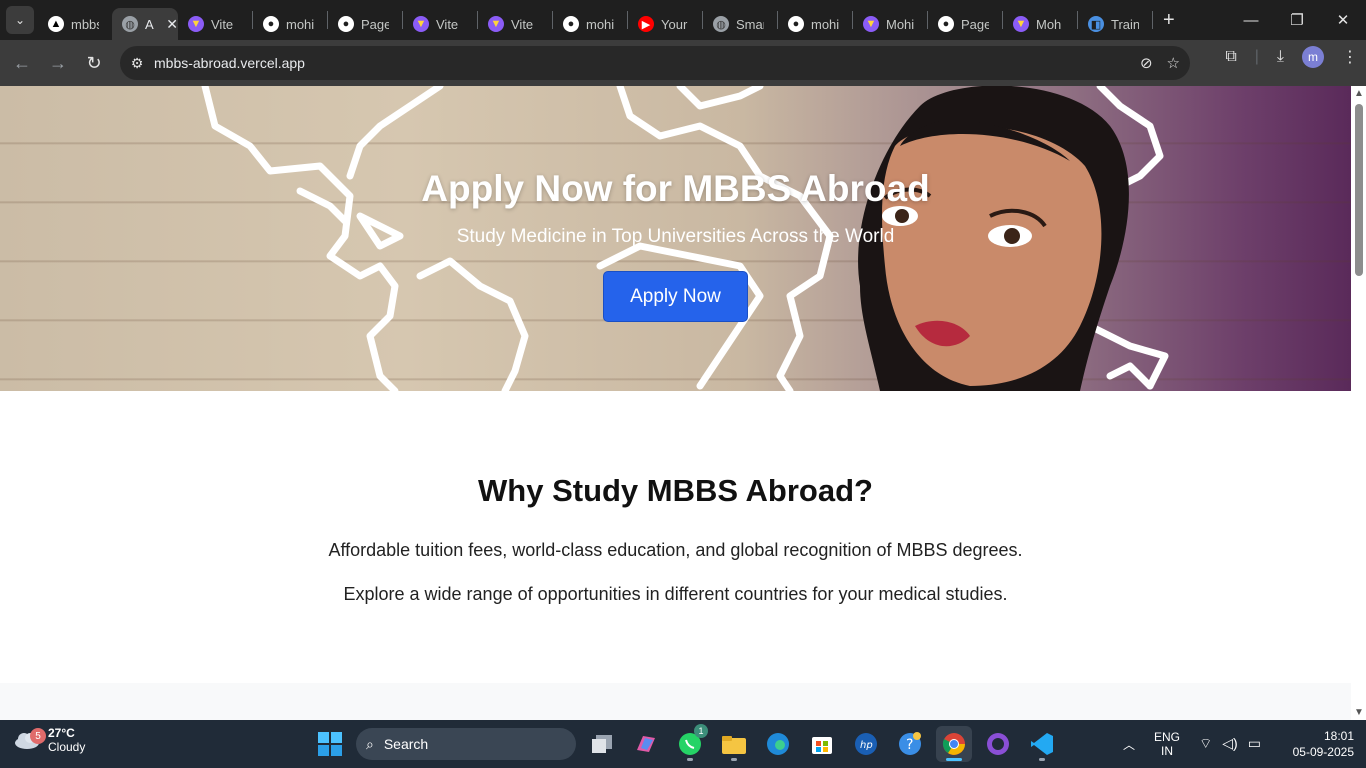 The width and height of the screenshot is (1366, 768). What do you see at coordinates (646, 744) in the screenshot?
I see `copilot-icon` at bounding box center [646, 744].